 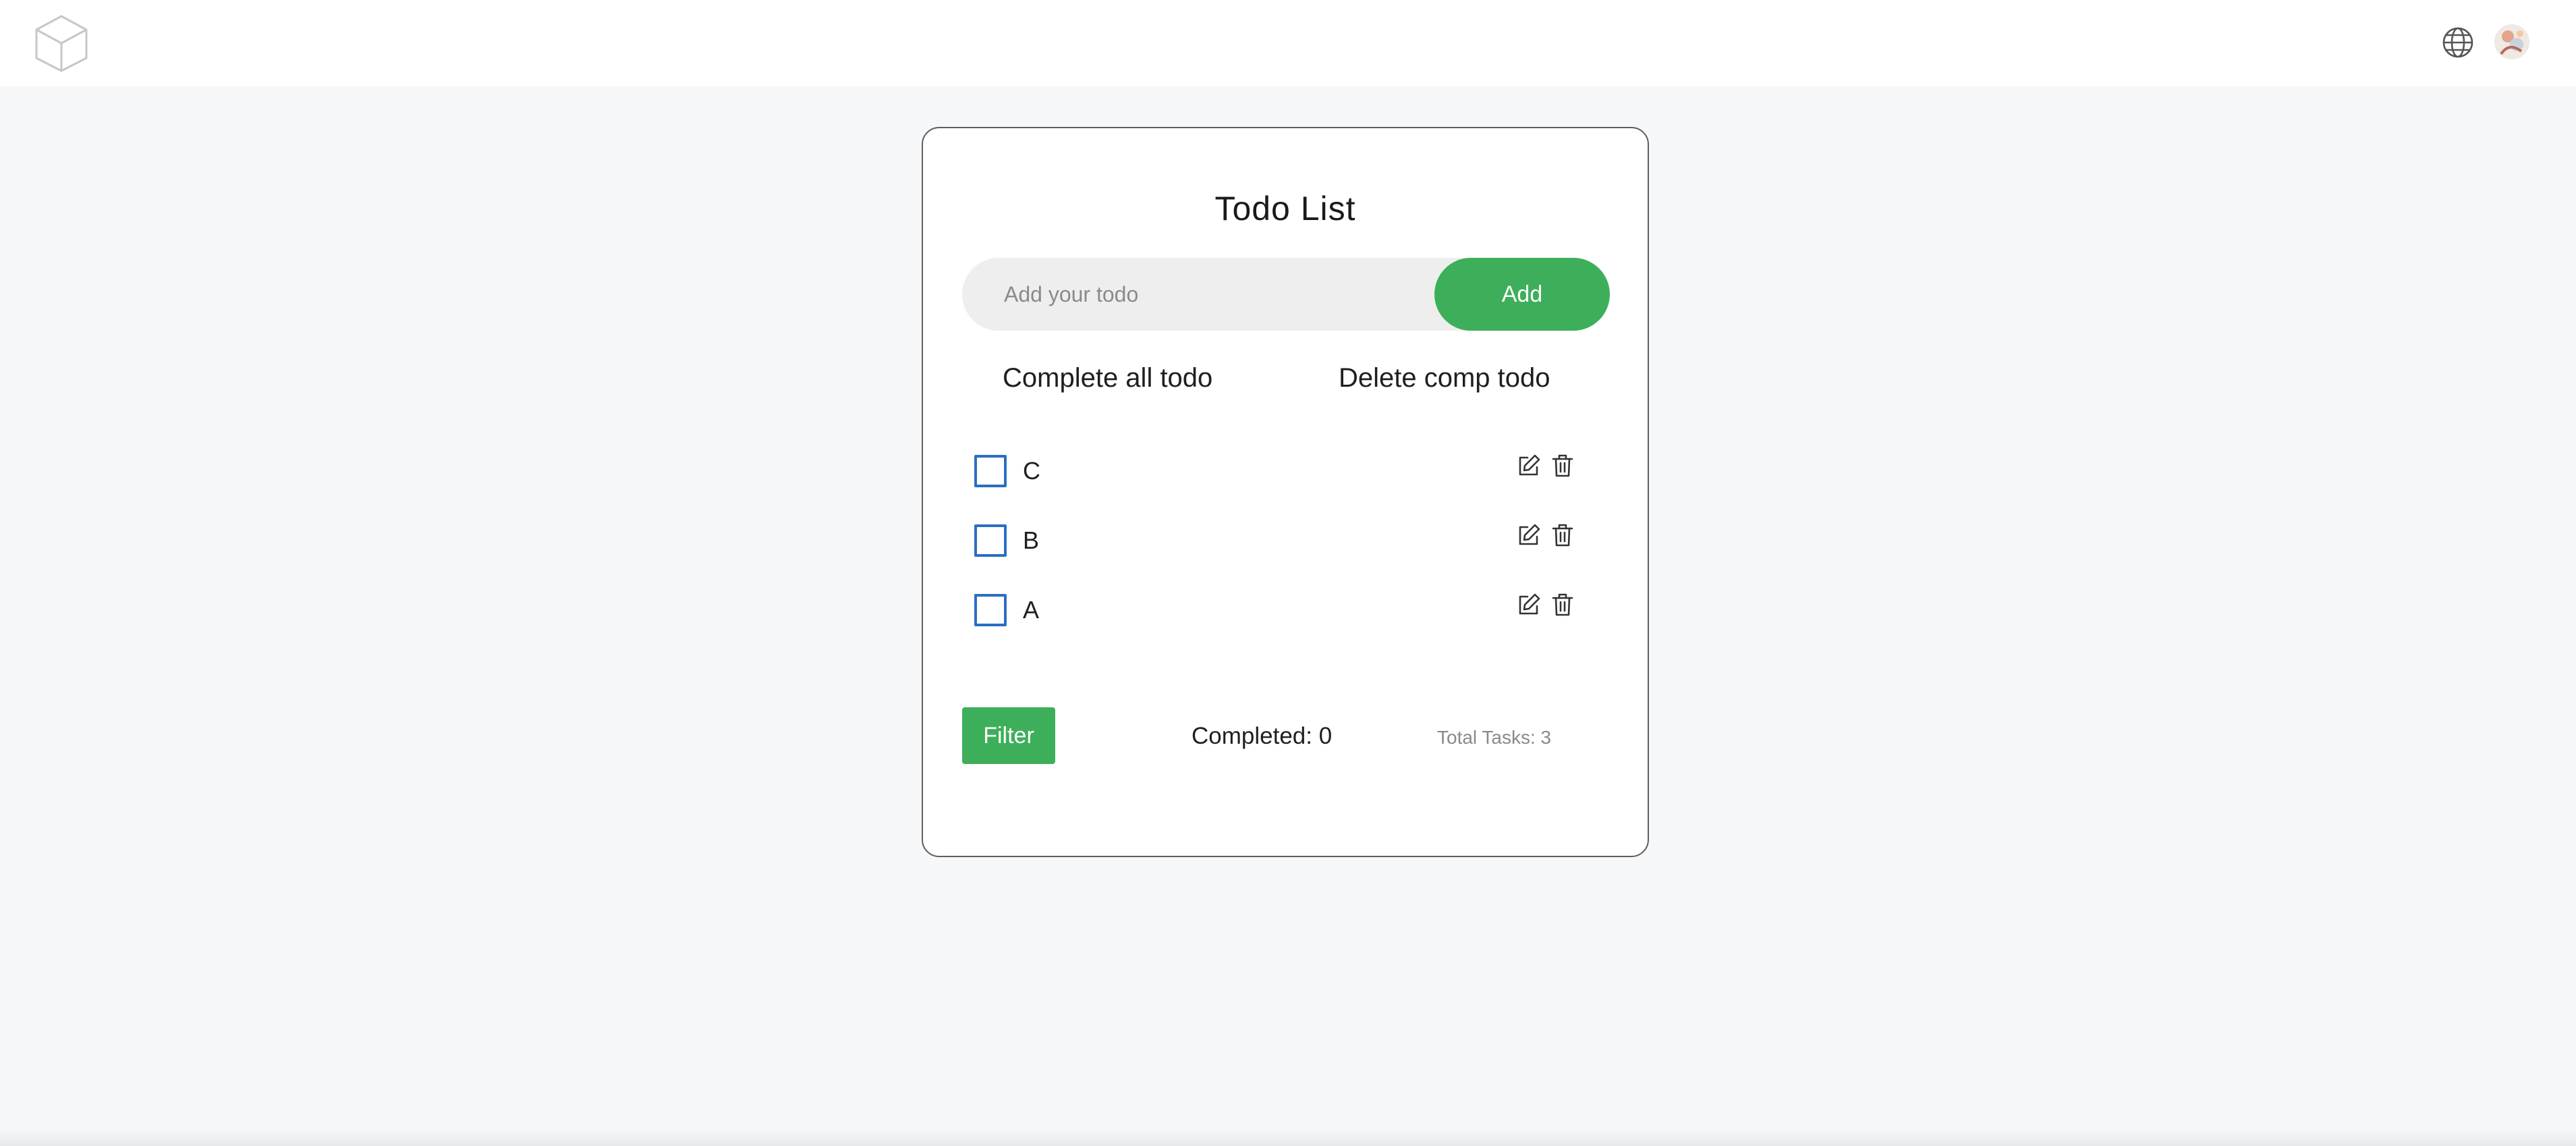 What do you see at coordinates (1522, 295) in the screenshot?
I see `add-button: Add` at bounding box center [1522, 295].